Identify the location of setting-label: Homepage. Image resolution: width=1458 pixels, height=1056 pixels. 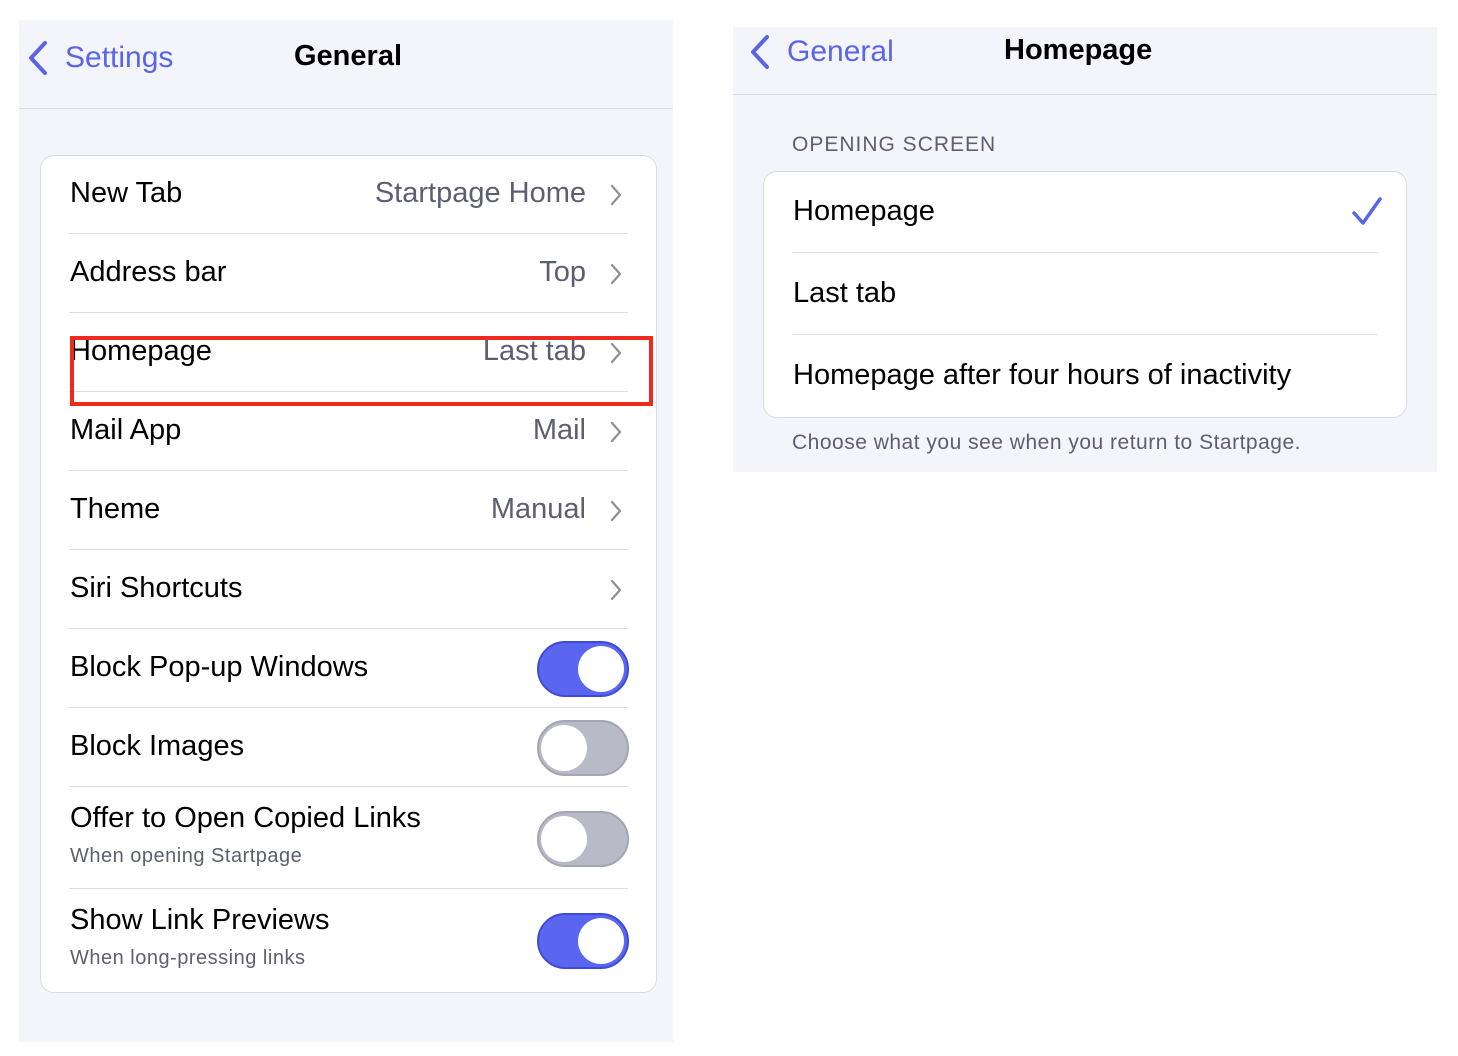
(141, 351).